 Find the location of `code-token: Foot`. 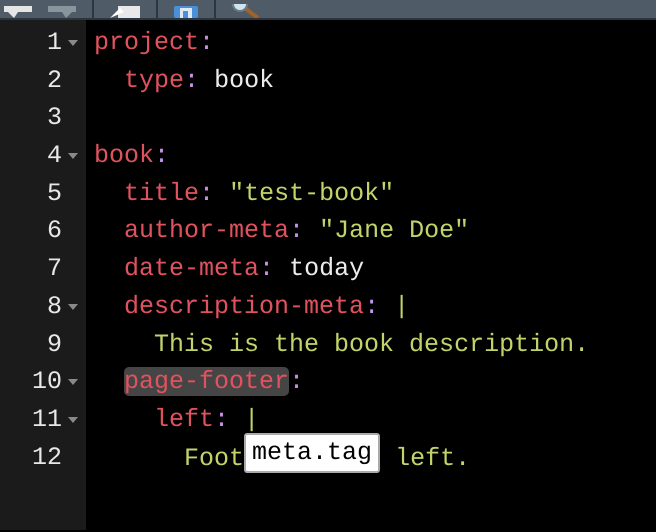

code-token: Foot is located at coordinates (214, 458).